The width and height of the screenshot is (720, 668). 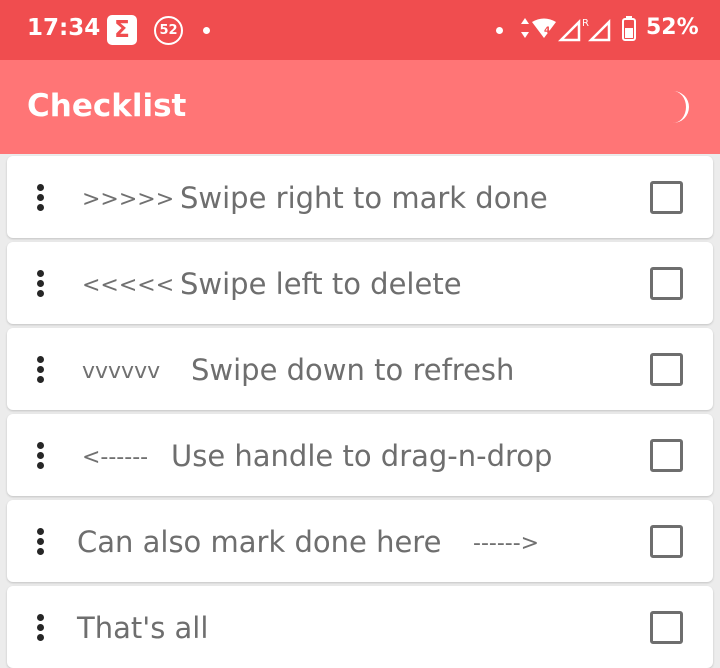 What do you see at coordinates (499, 30) in the screenshot?
I see `status-dot-icon` at bounding box center [499, 30].